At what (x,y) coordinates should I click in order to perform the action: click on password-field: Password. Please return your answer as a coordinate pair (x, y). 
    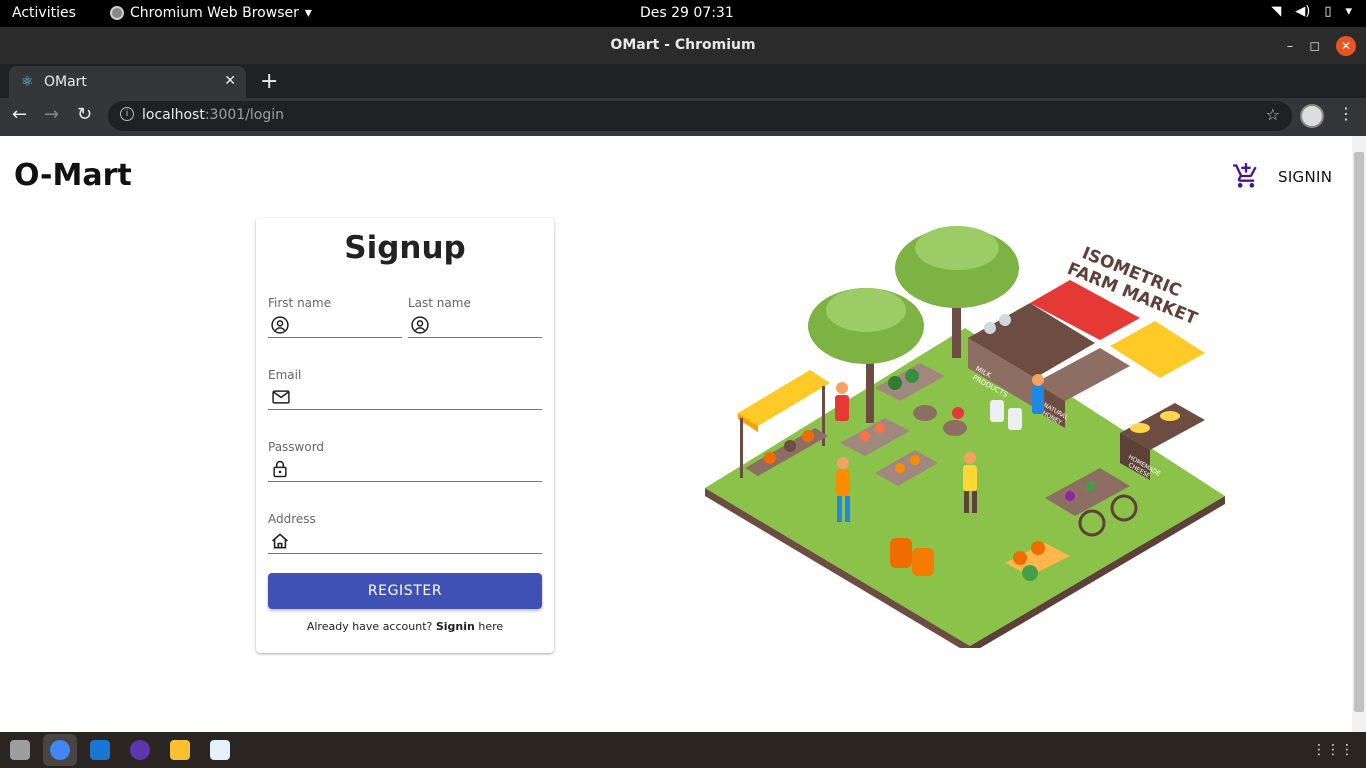
    Looking at the image, I should click on (405, 463).